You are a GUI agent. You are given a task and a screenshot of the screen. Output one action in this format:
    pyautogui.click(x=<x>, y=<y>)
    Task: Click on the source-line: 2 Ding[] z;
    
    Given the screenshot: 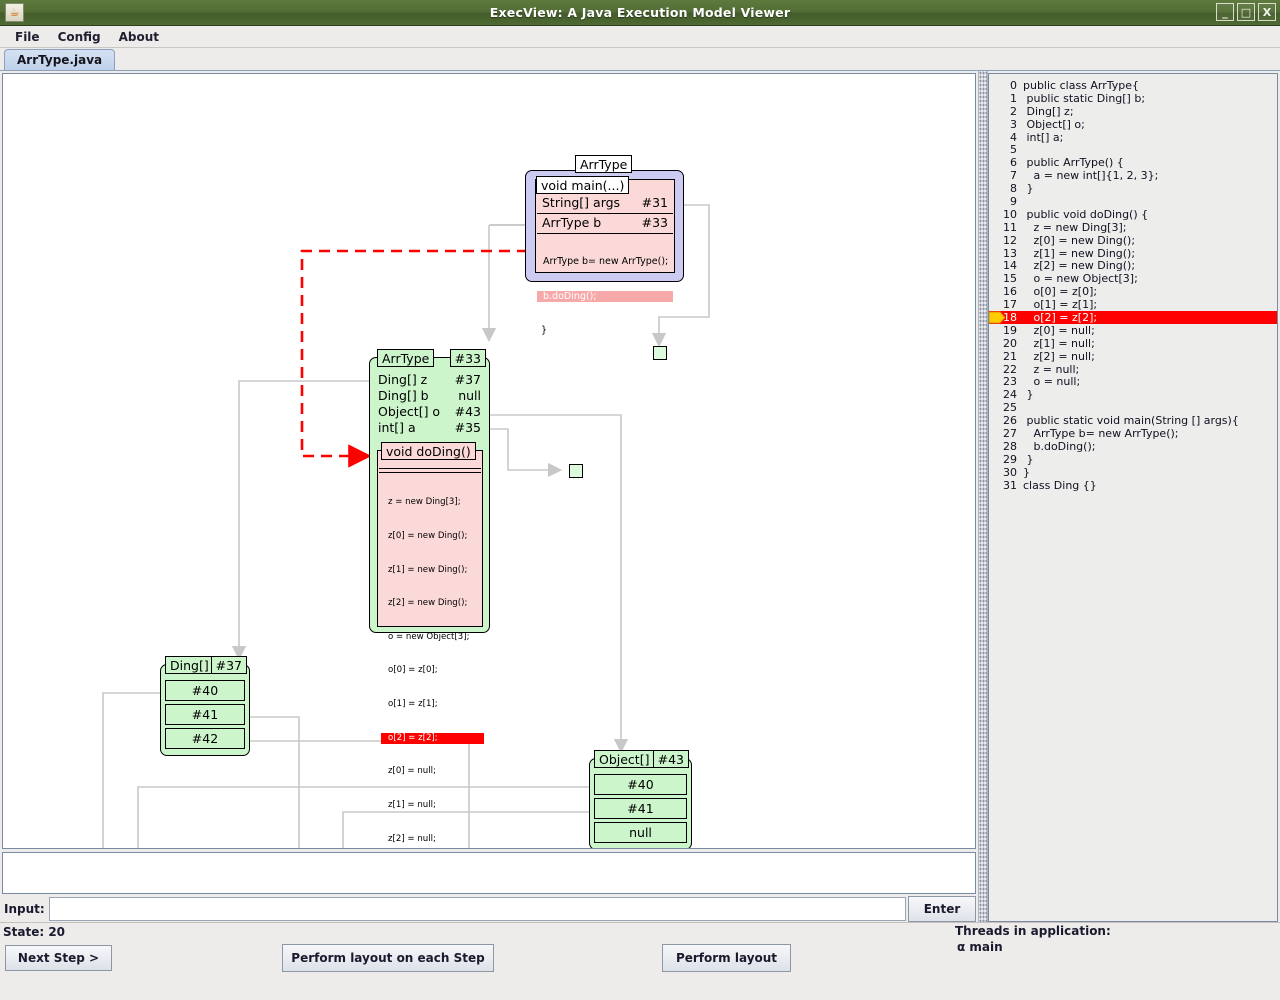 What is the action you would take?
    pyautogui.click(x=1133, y=111)
    